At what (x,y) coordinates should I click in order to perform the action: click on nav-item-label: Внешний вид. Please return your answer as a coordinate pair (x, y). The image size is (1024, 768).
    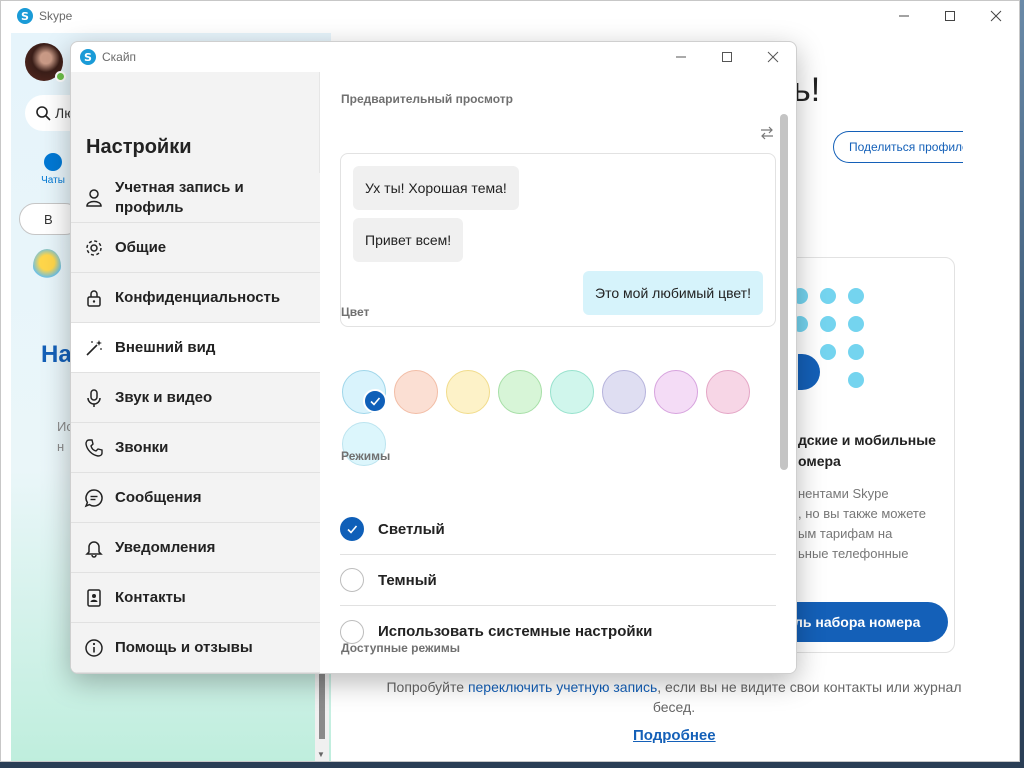
    Looking at the image, I should click on (165, 348).